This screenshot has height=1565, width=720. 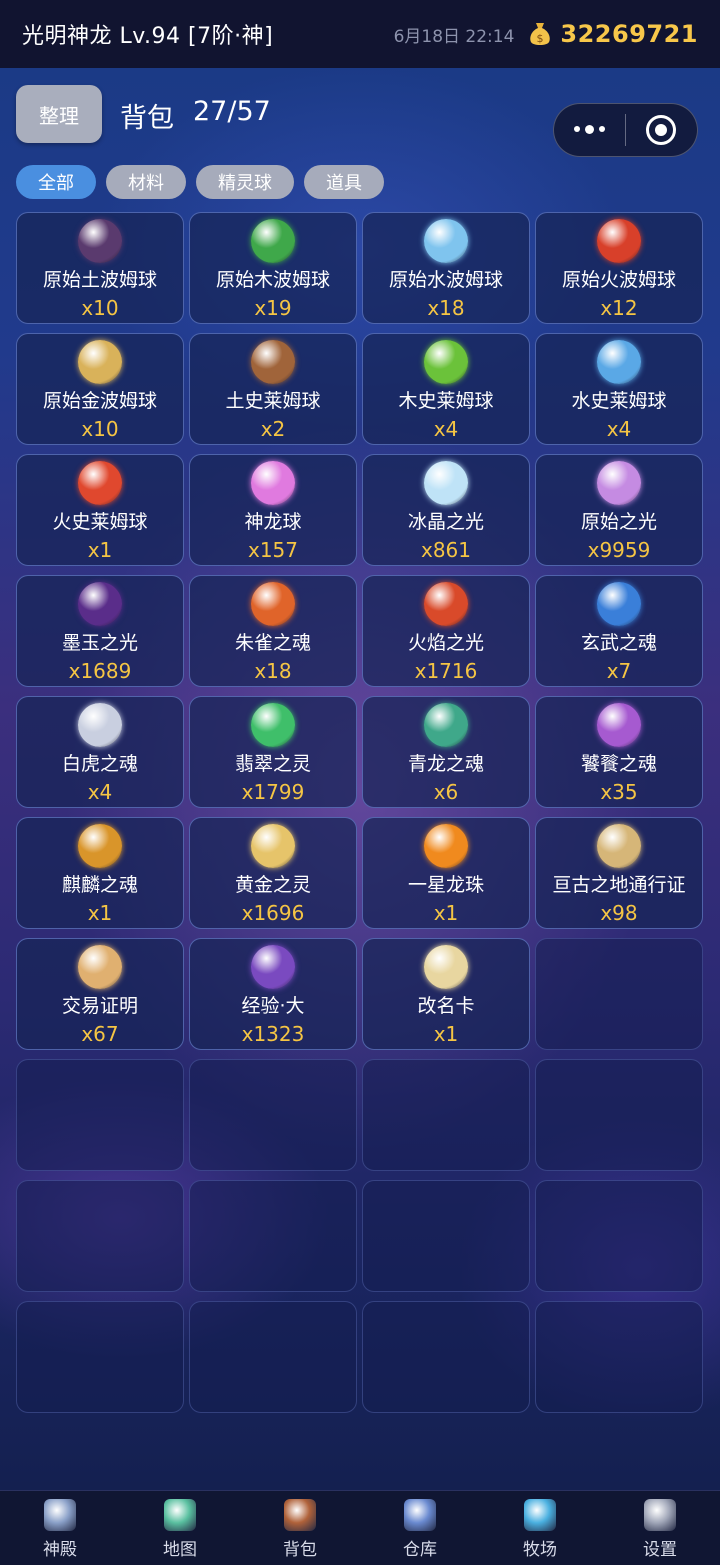 What do you see at coordinates (273, 362) in the screenshot?
I see `earth-slime-ball-icon` at bounding box center [273, 362].